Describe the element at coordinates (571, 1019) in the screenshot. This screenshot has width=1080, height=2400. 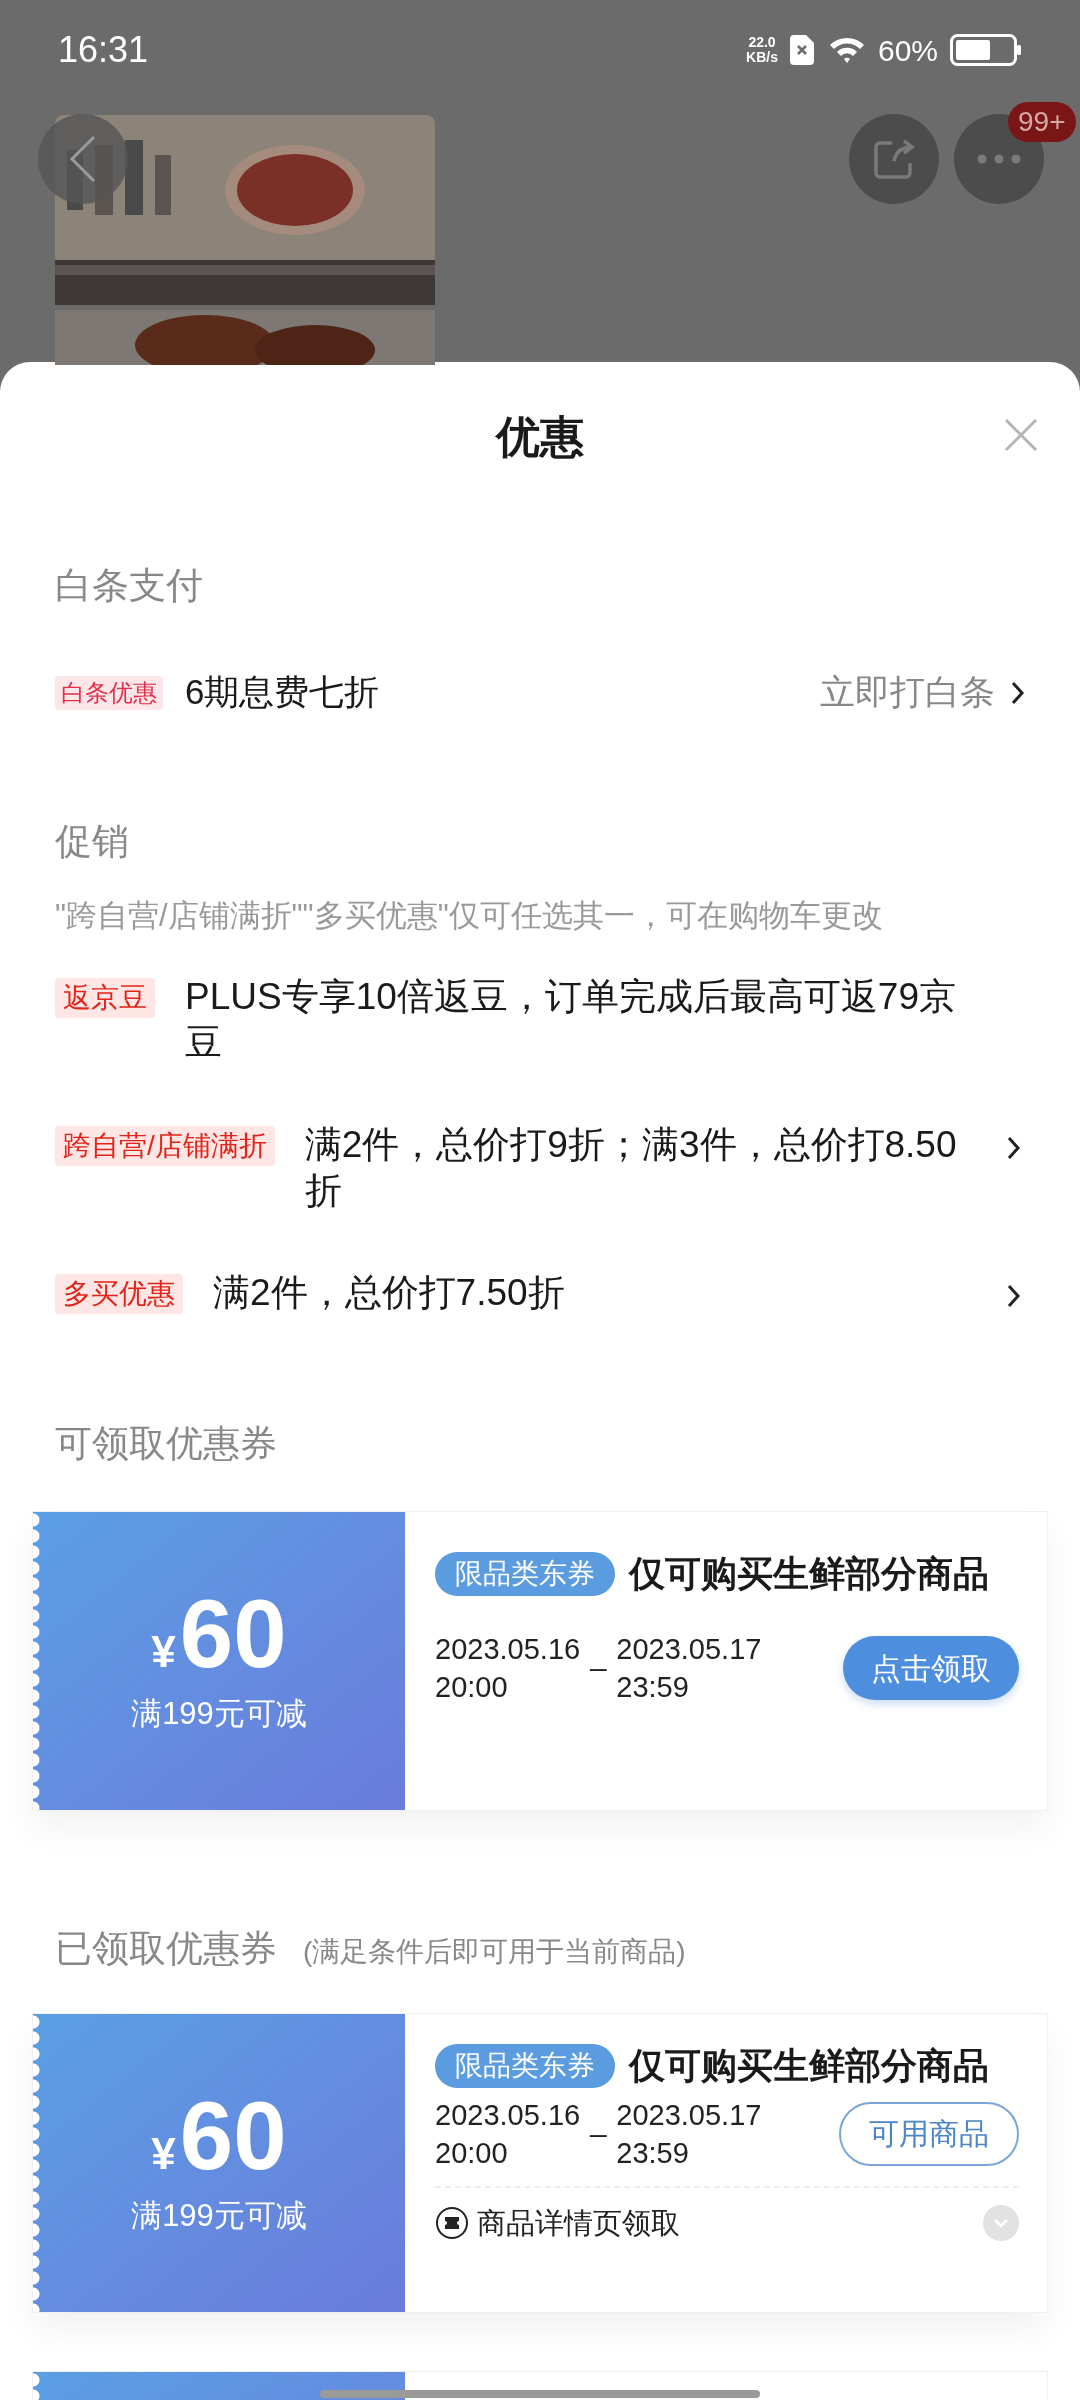
I see `promo-text: PLUS专享10倍返豆，订单完成后最高可返79京豆` at that location.